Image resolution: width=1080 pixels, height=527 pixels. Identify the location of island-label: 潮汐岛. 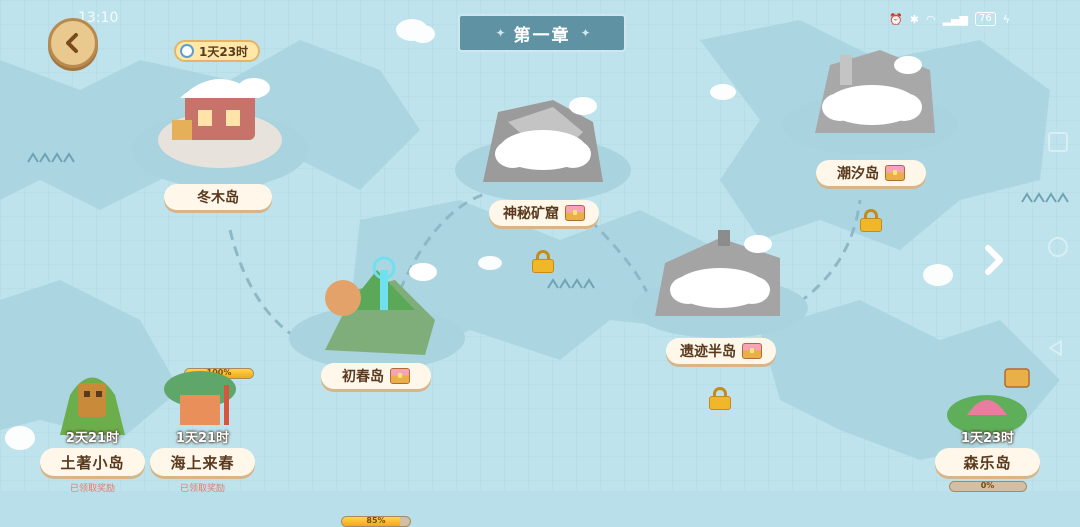
(871, 173).